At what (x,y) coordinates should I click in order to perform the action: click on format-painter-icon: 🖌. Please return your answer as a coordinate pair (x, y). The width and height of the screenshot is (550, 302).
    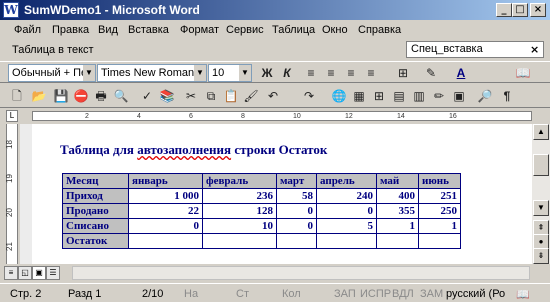
    Looking at the image, I should click on (251, 96).